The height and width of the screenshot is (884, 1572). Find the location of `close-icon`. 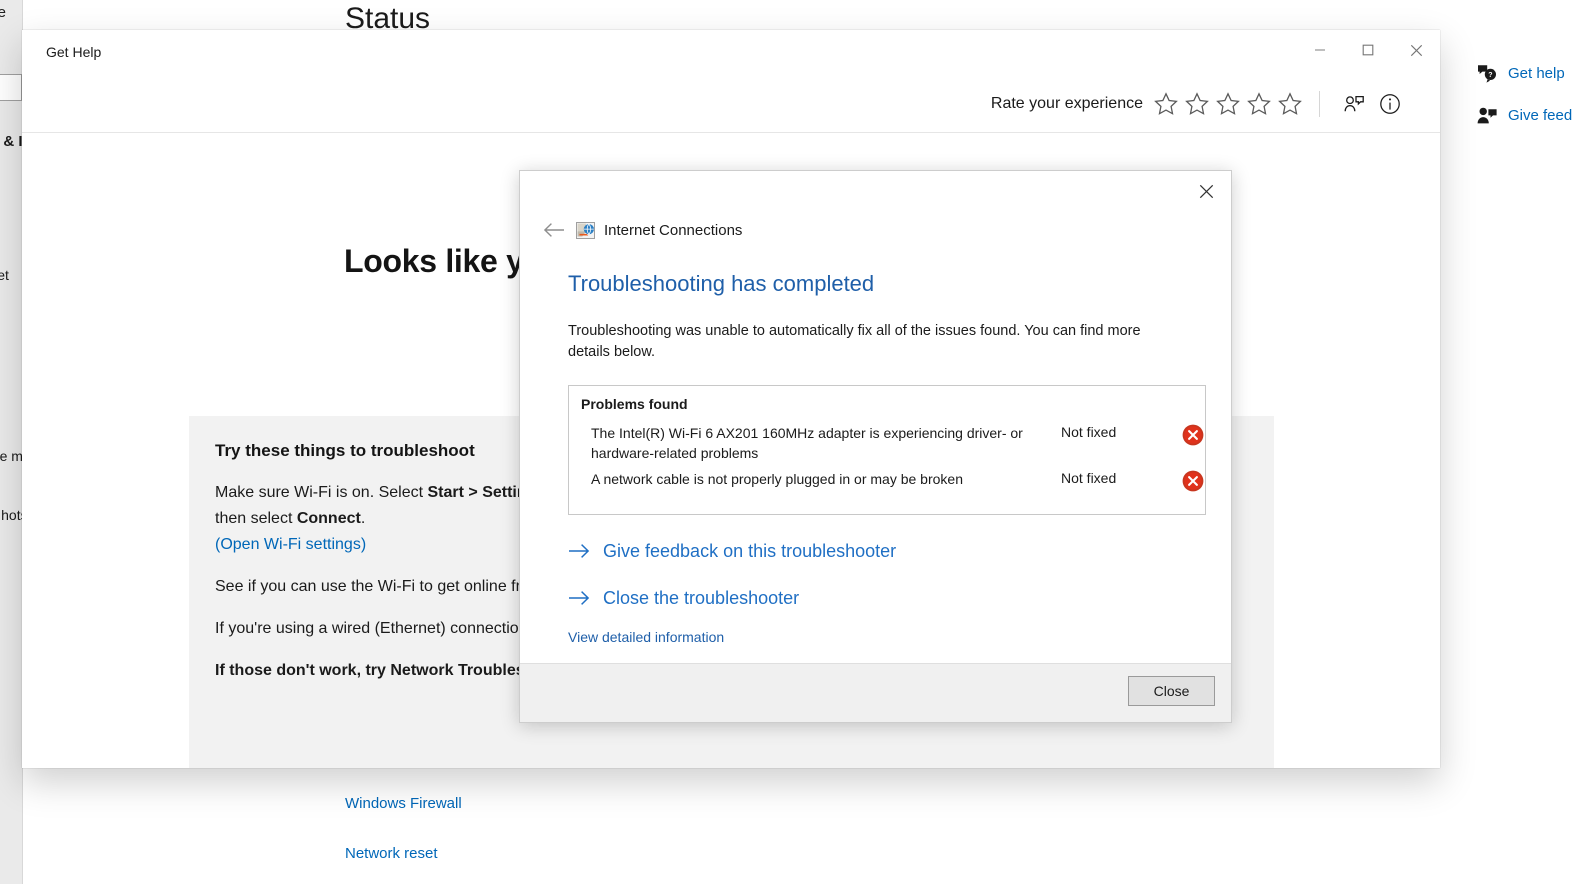

close-icon is located at coordinates (1206, 191).